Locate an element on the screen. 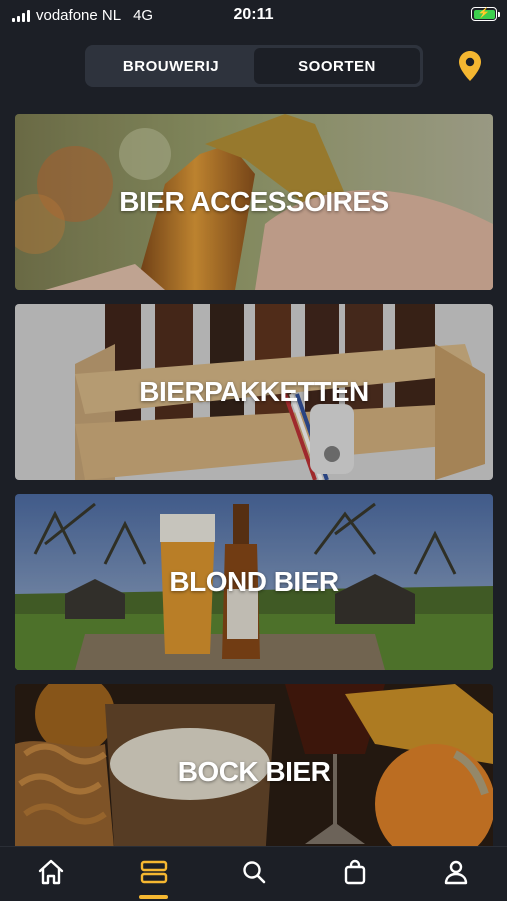 Image resolution: width=507 pixels, height=901 pixels. battery-charging-icon: ⚡ is located at coordinates (485, 14).